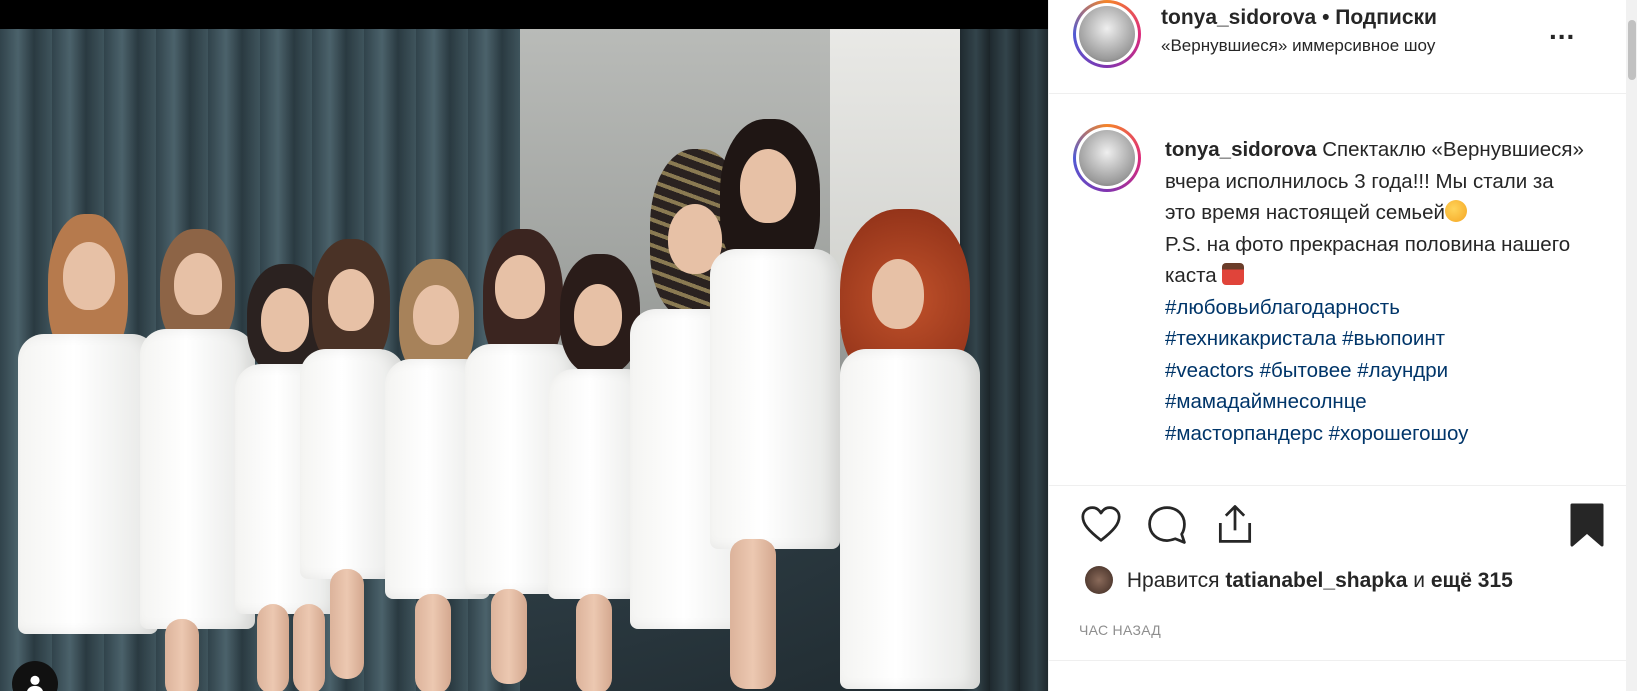  Describe the element at coordinates (1101, 524) in the screenshot. I see `heart-icon` at that location.